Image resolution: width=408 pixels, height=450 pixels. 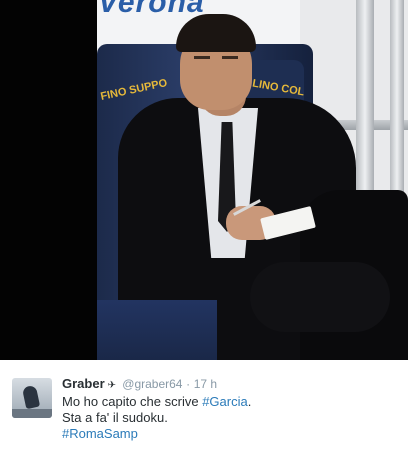 I want to click on tweet-line-1-text: Mo ho capito che scrive, so click(x=132, y=401).